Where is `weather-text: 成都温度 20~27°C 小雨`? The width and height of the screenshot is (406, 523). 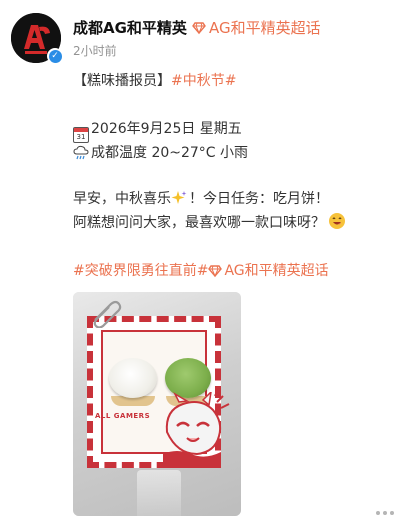
weather-text: 成都温度 20~27°C 小雨 is located at coordinates (170, 153).